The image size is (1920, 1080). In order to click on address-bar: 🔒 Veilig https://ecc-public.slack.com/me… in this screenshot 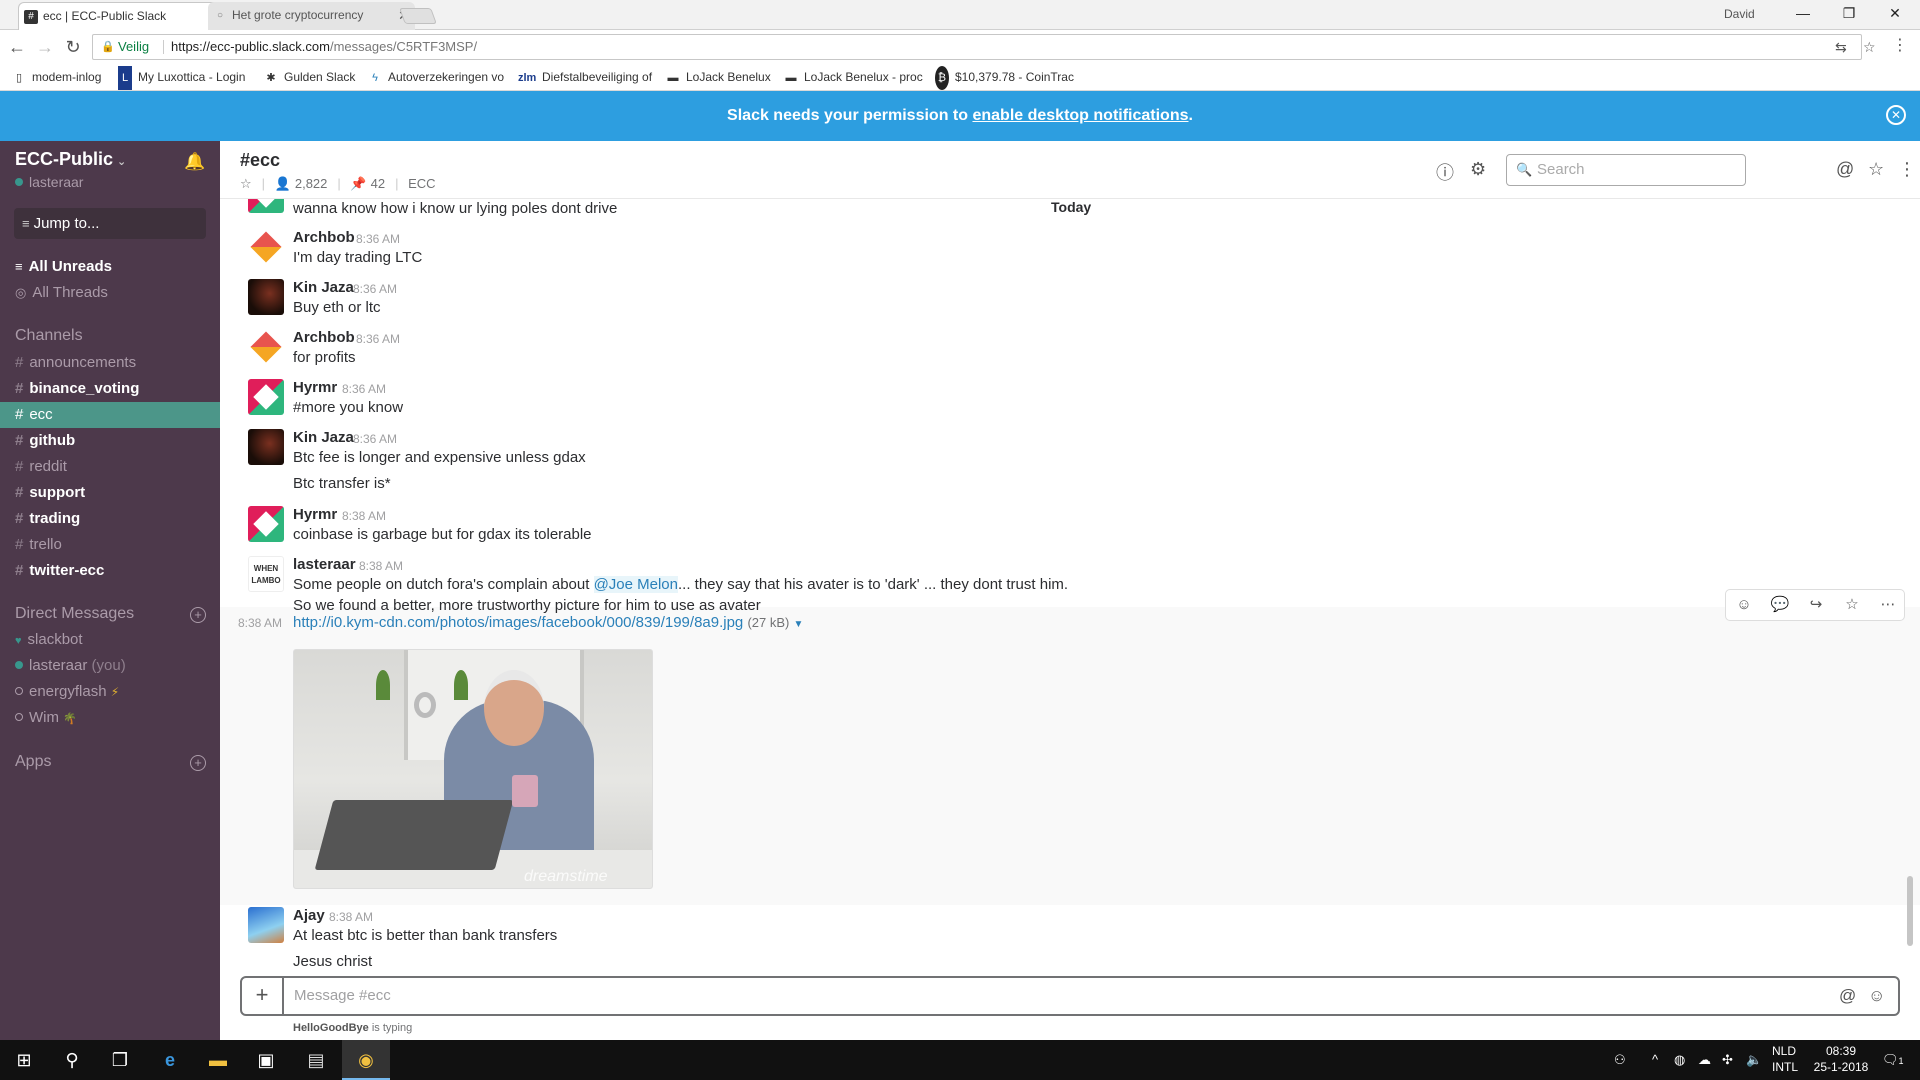, I will do `click(984, 47)`.